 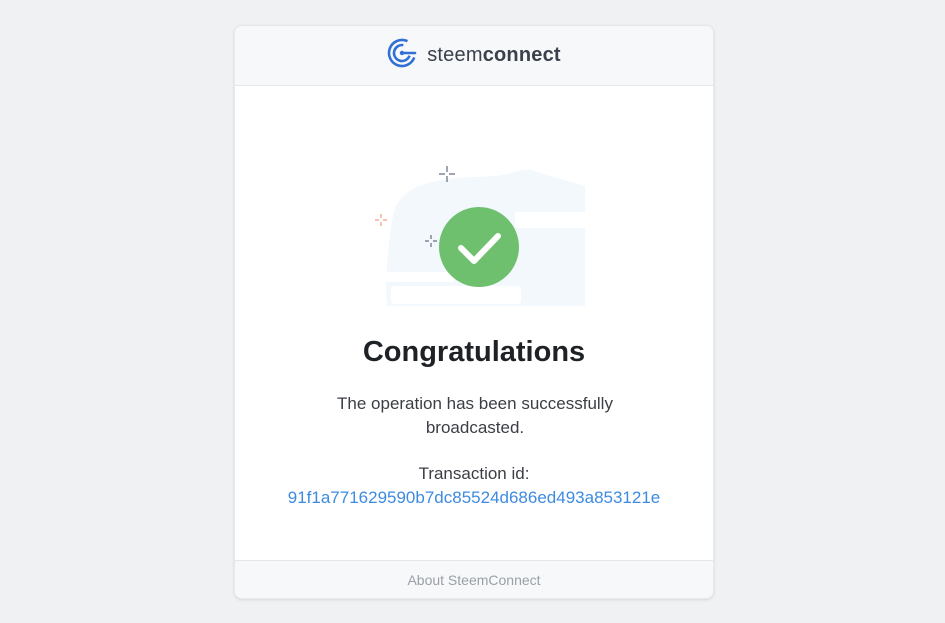 What do you see at coordinates (479, 247) in the screenshot?
I see `success-check-icon` at bounding box center [479, 247].